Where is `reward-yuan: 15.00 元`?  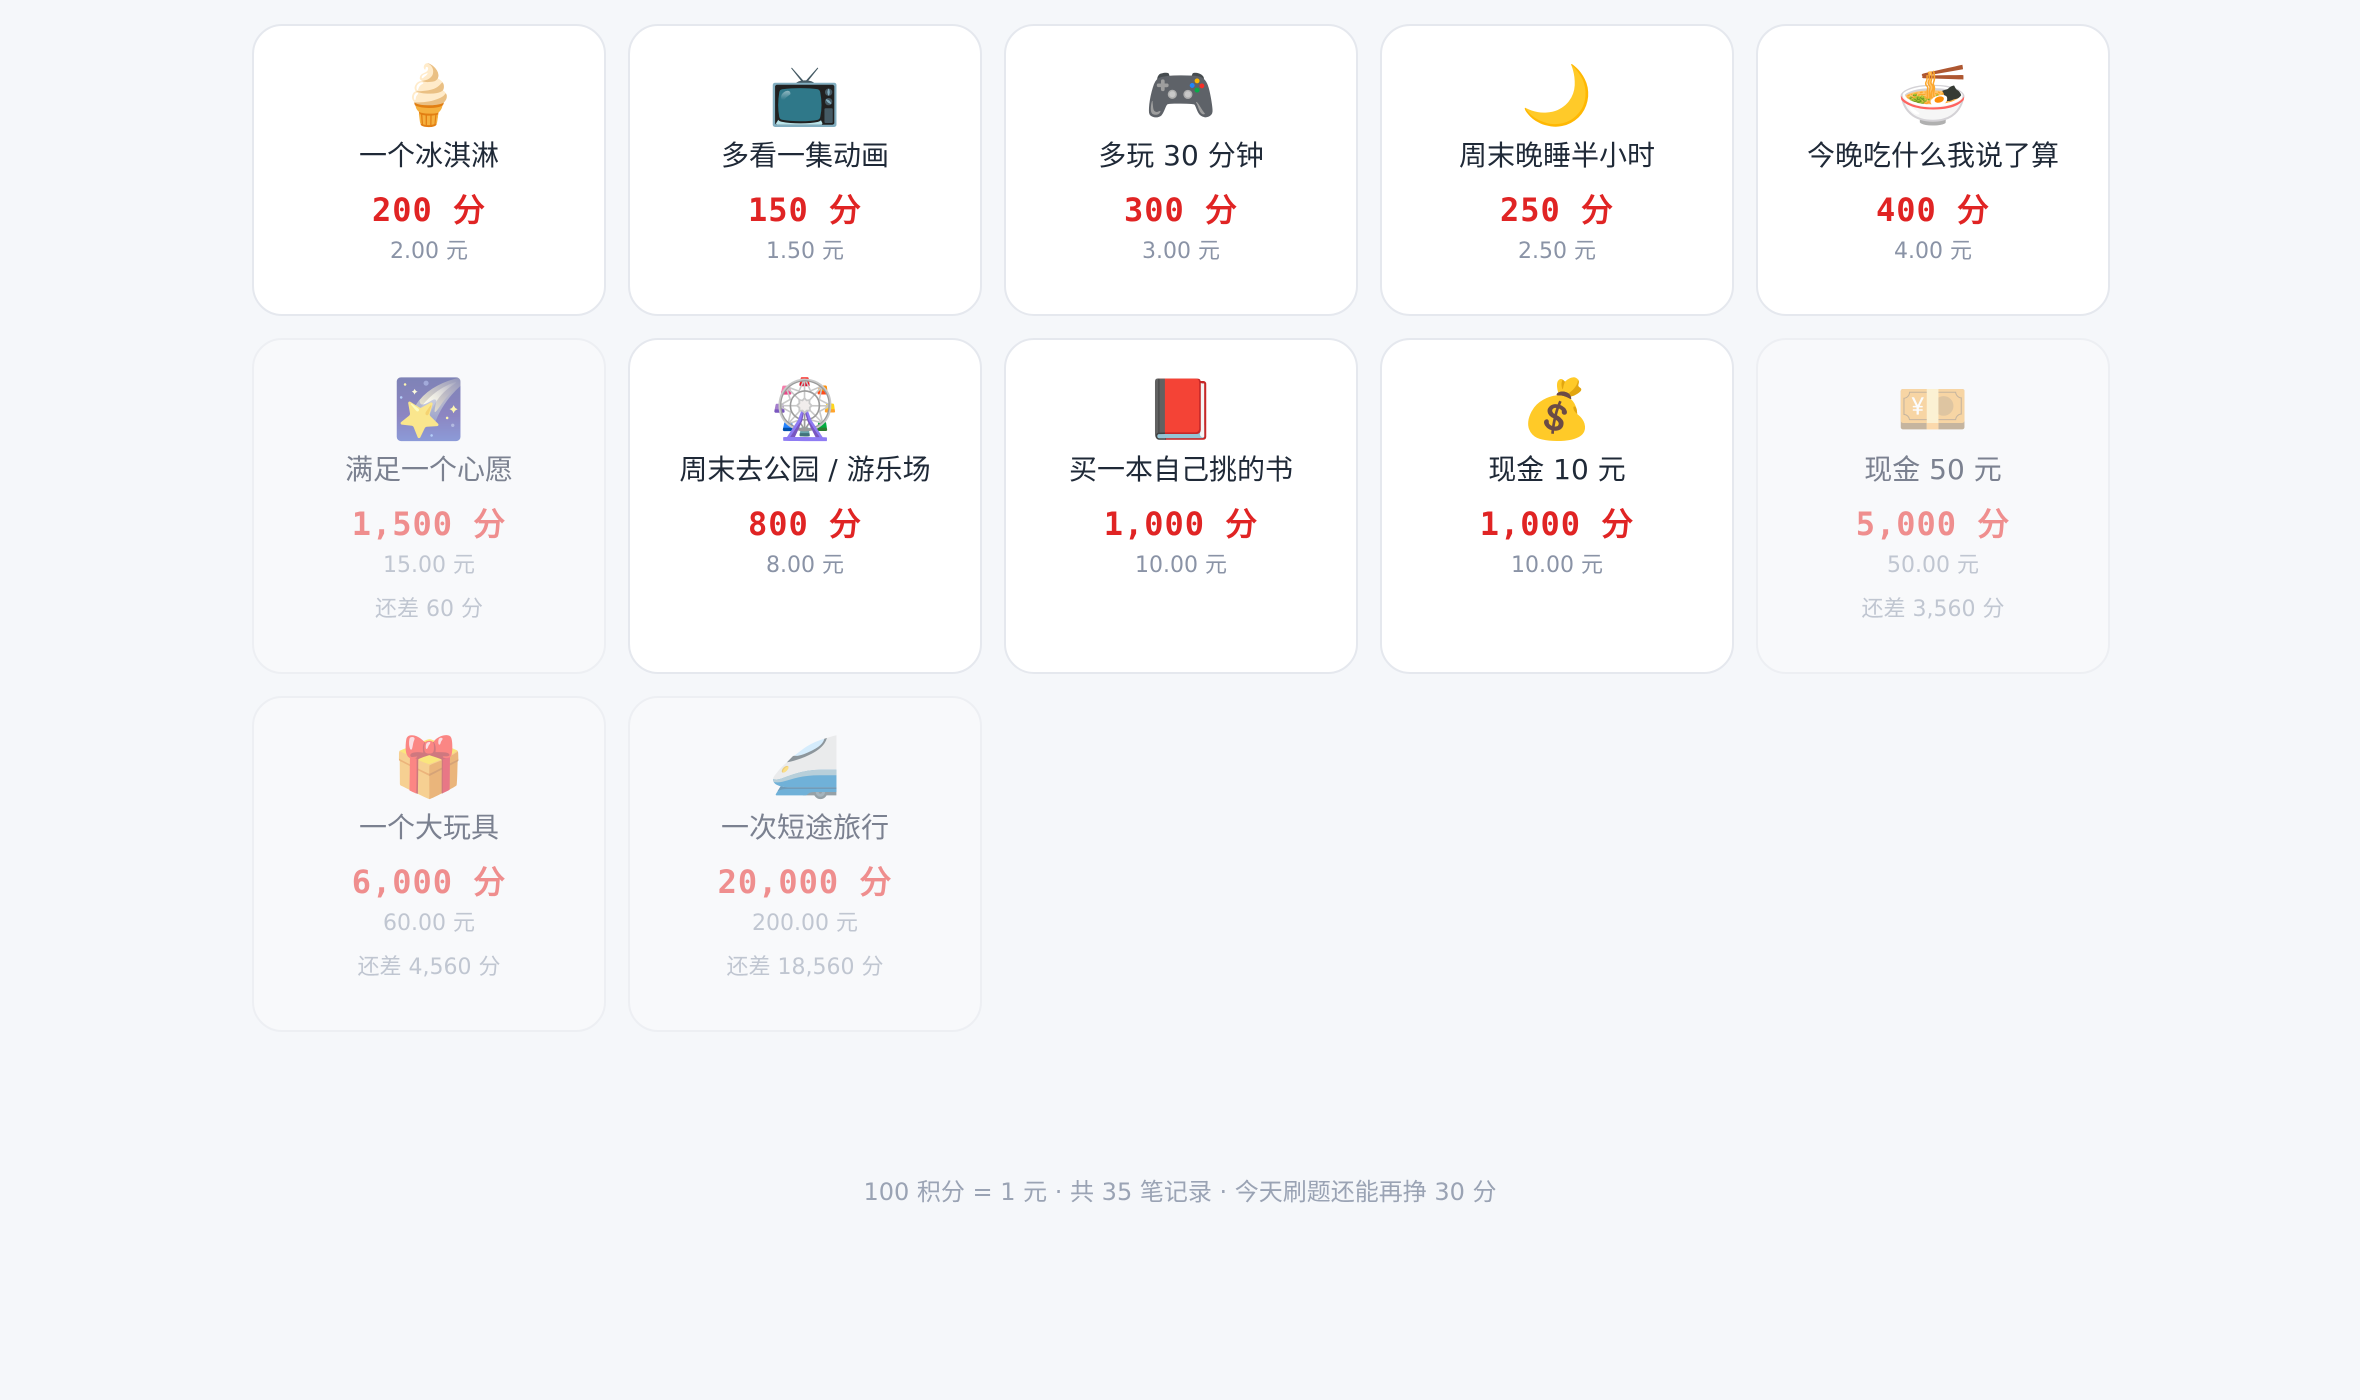
reward-yuan: 15.00 元 is located at coordinates (429, 565).